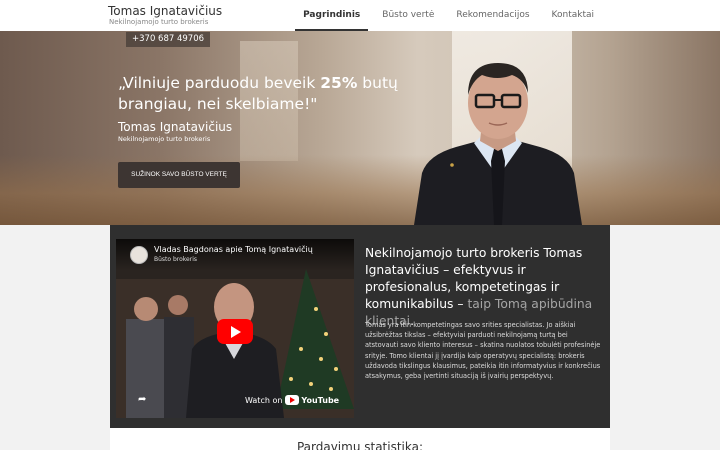  Describe the element at coordinates (320, 400) in the screenshot. I see `youtube-wordmark: YouTube` at that location.